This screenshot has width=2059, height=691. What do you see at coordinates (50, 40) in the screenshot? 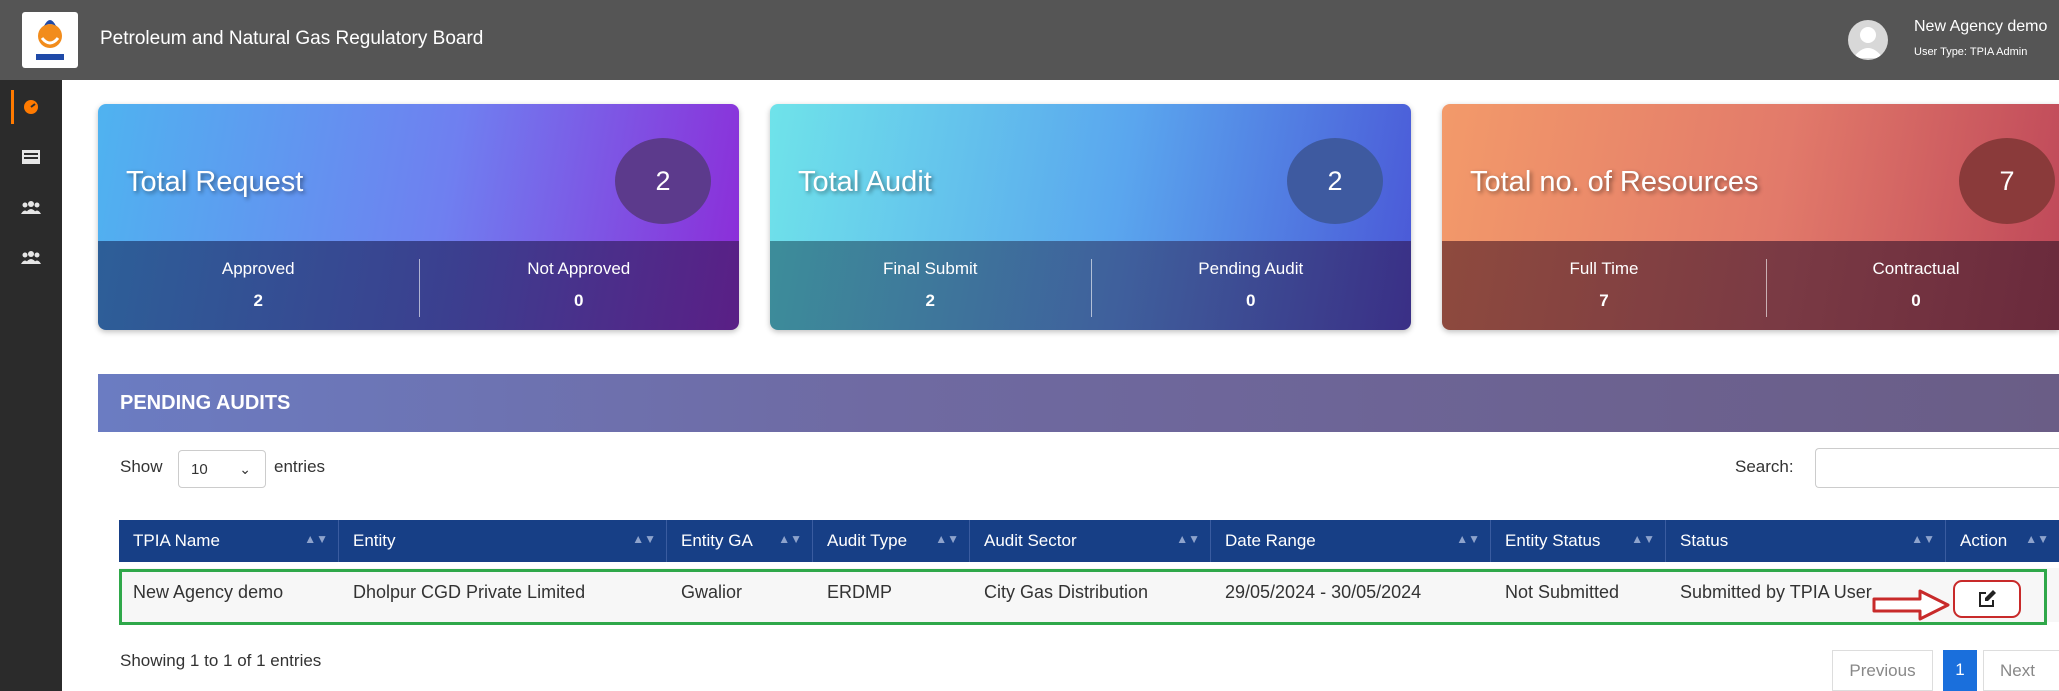
I see `pngrb-logo` at bounding box center [50, 40].